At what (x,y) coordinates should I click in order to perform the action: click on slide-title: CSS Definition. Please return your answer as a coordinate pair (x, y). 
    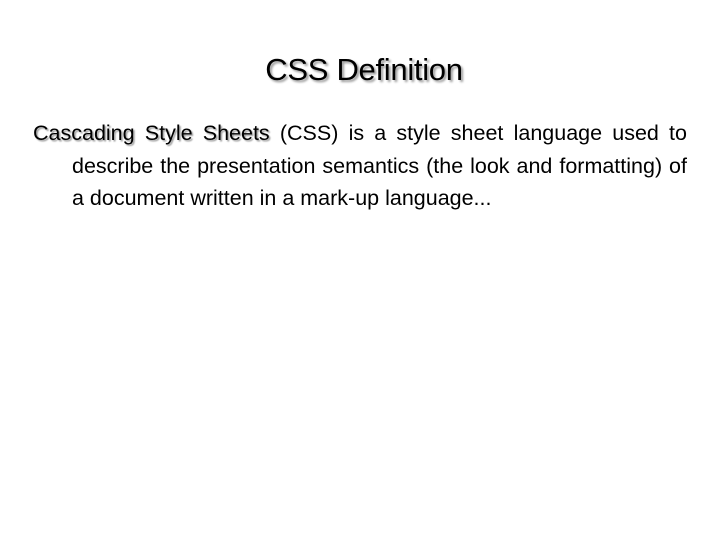
    Looking at the image, I should click on (364, 69).